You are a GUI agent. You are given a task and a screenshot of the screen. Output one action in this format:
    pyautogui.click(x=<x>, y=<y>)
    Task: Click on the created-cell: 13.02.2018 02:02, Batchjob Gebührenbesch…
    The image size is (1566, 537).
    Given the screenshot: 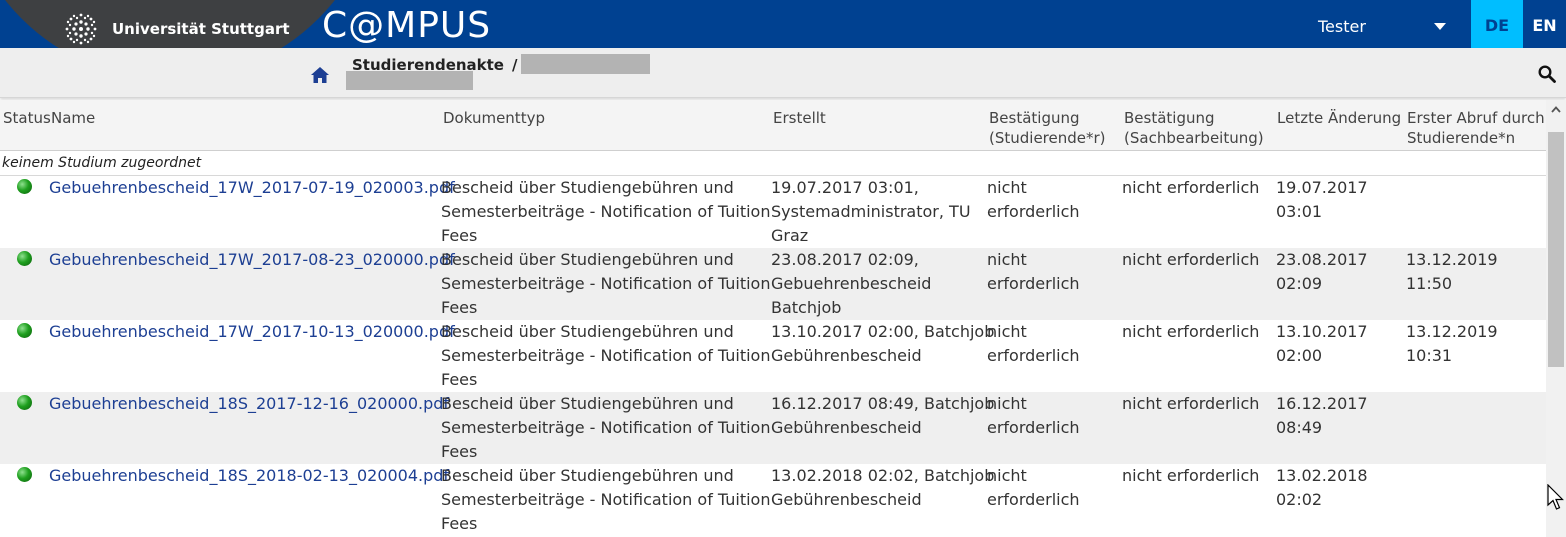 What is the action you would take?
    pyautogui.click(x=882, y=488)
    